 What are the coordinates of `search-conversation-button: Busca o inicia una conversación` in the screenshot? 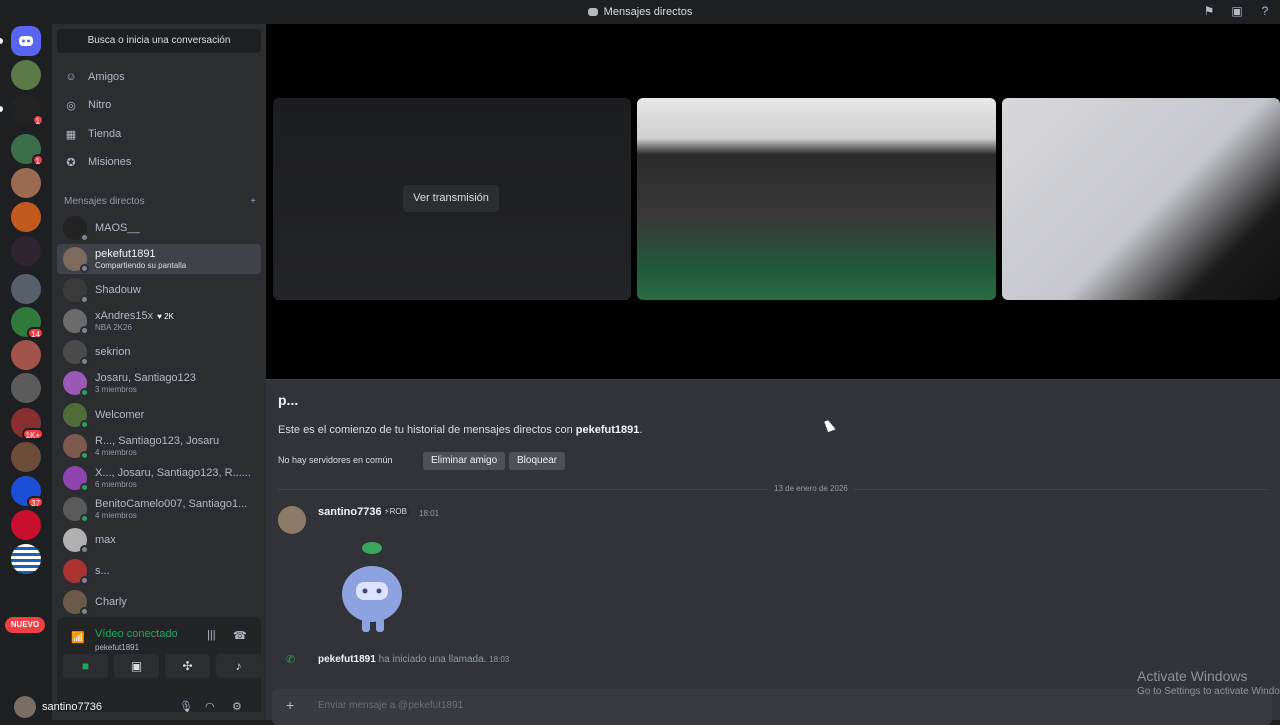 It's located at (159, 41).